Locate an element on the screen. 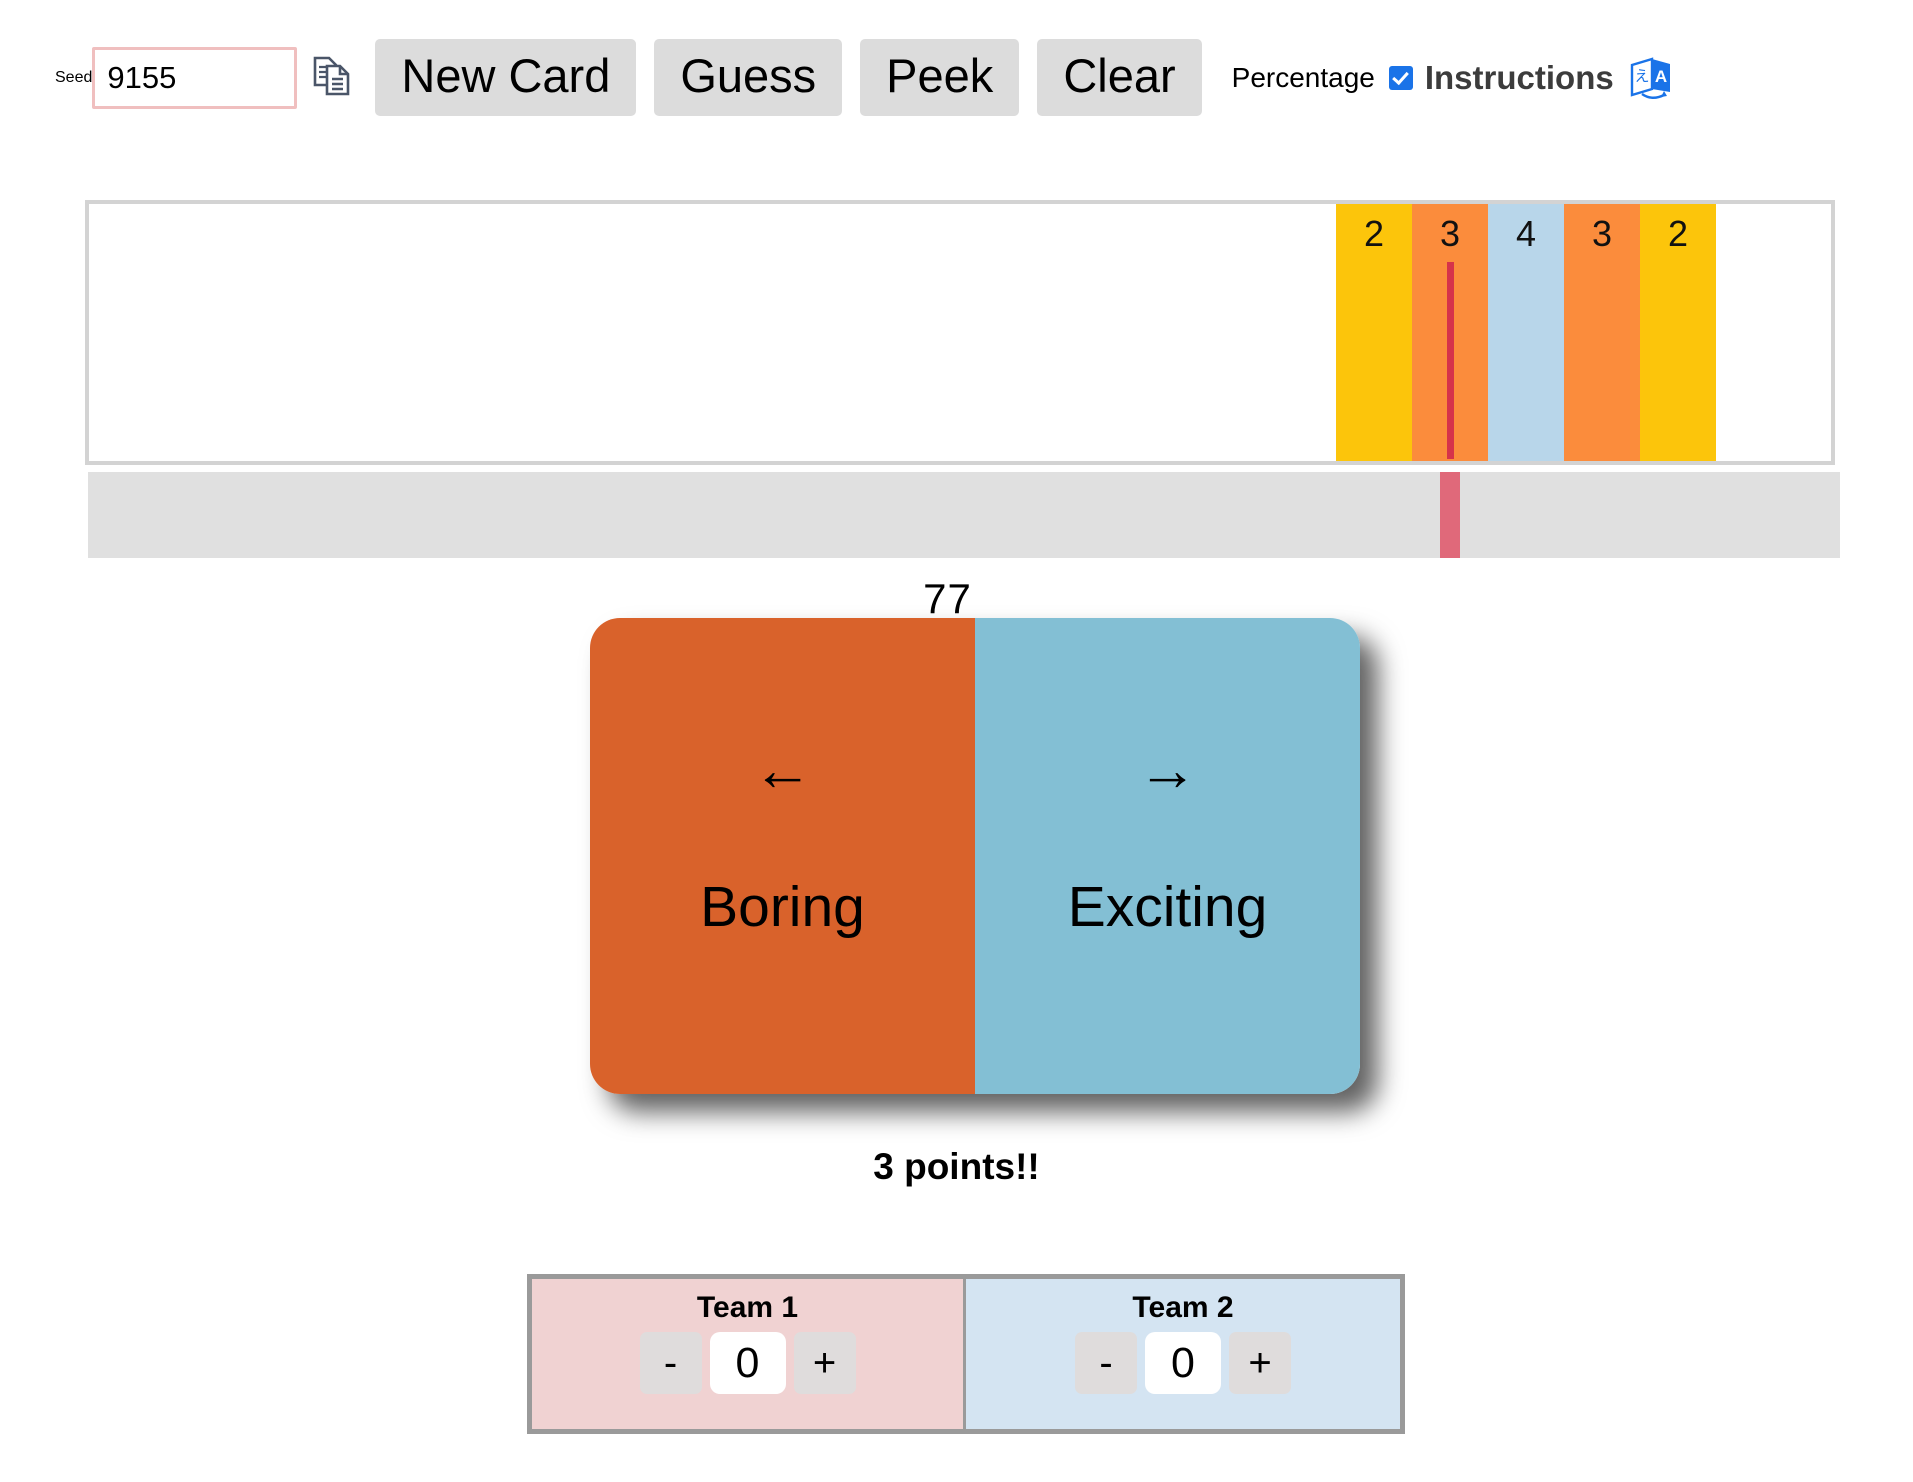 The height and width of the screenshot is (1482, 1913). points-result-text: 3 points!! is located at coordinates (956, 1166).